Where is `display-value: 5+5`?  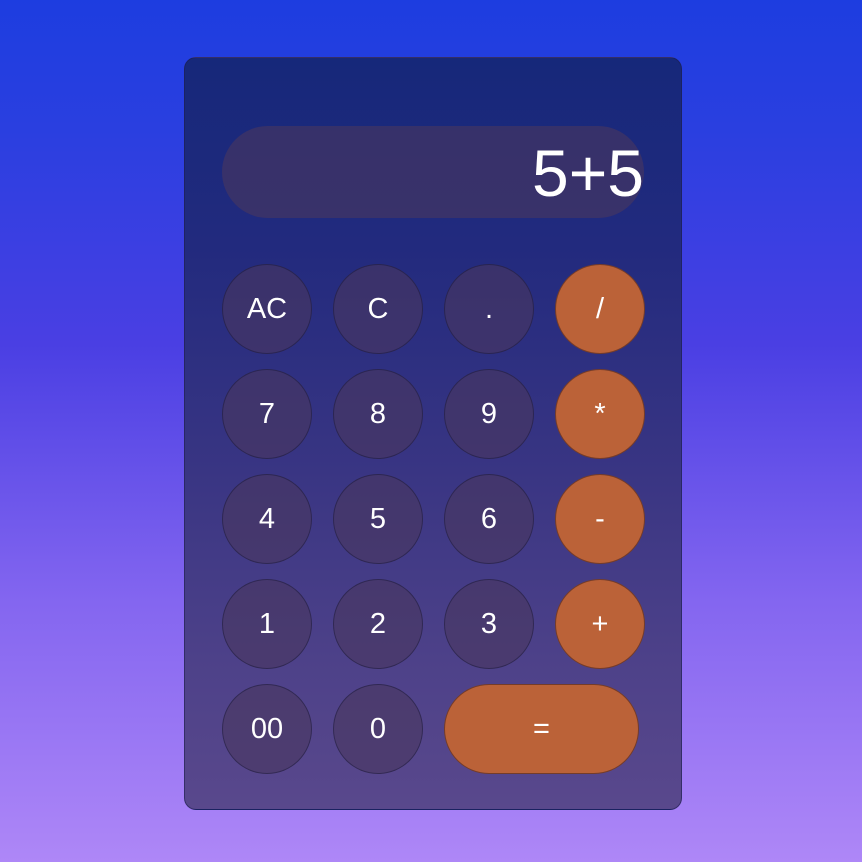 display-value: 5+5 is located at coordinates (588, 173).